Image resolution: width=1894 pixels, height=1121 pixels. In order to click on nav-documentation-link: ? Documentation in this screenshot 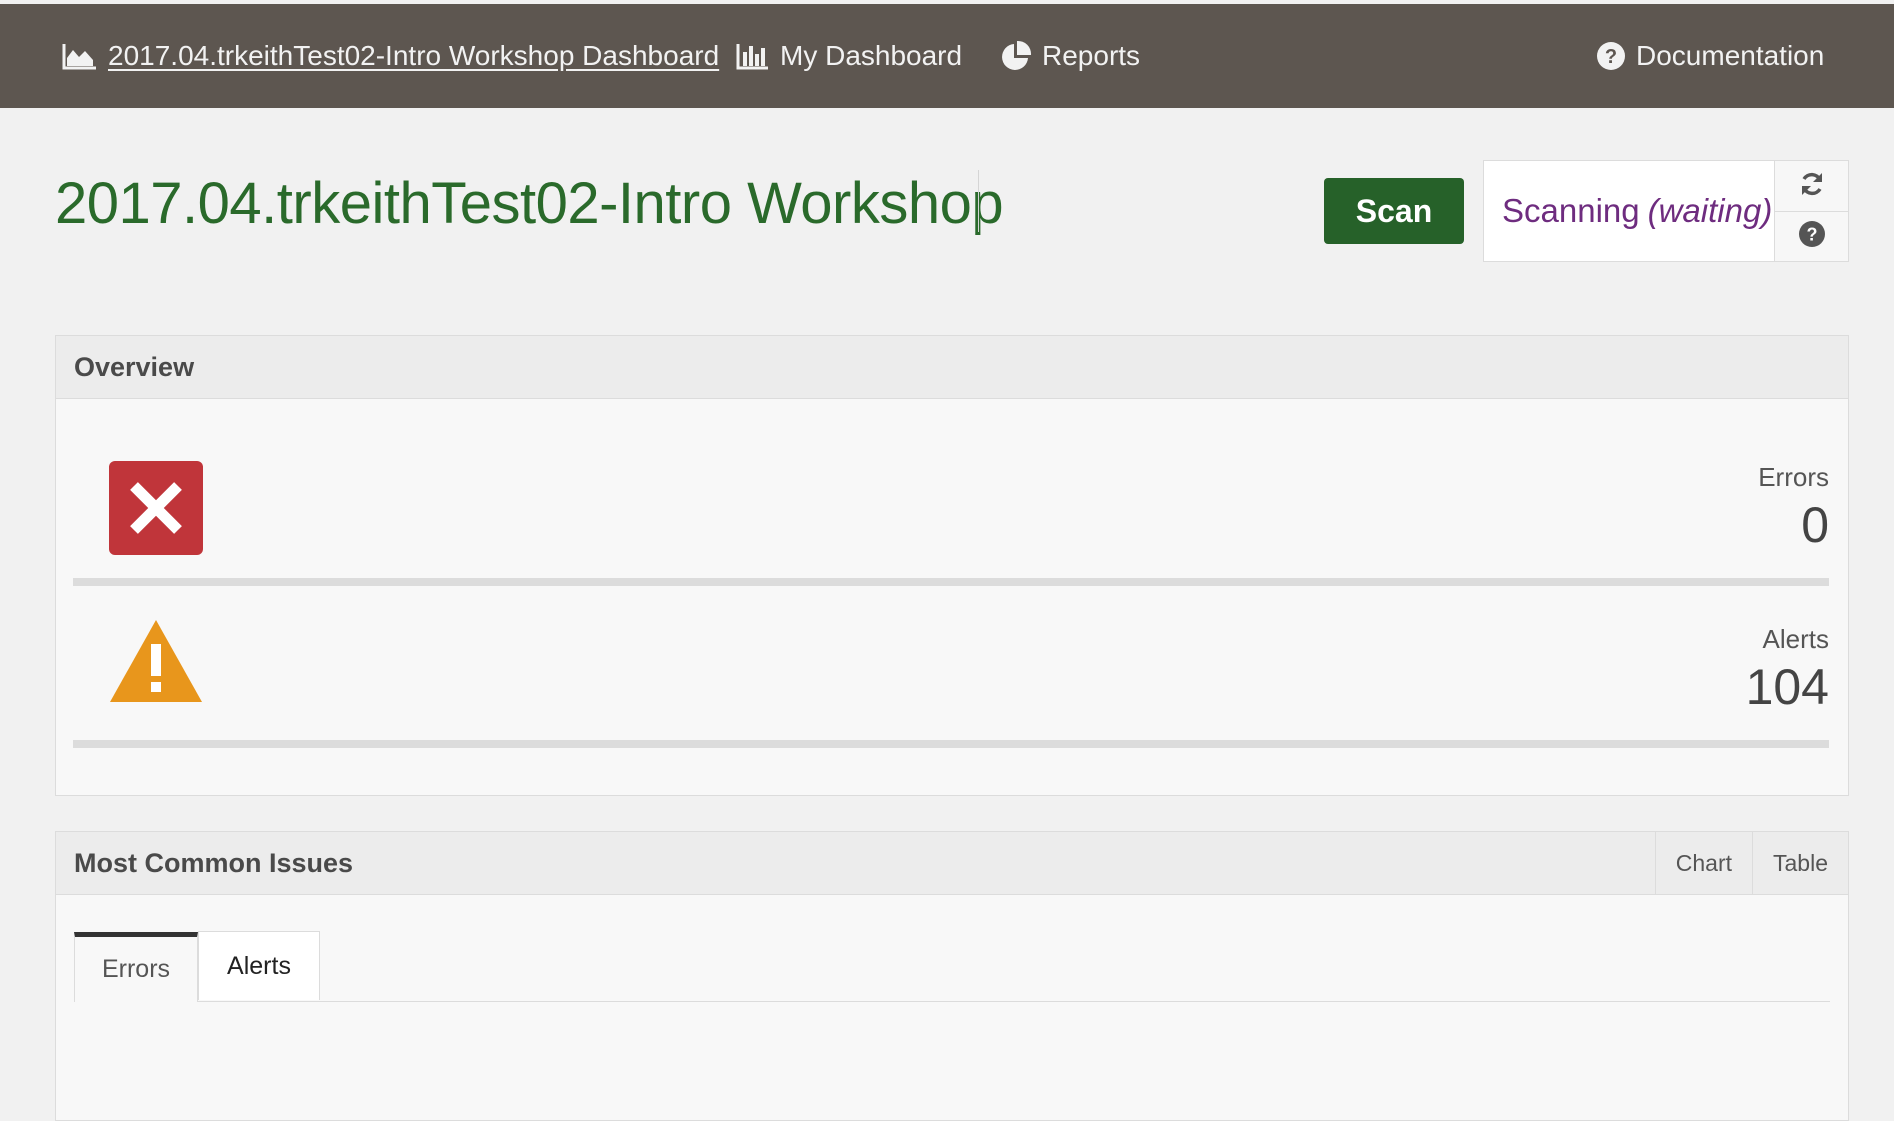, I will do `click(1710, 56)`.